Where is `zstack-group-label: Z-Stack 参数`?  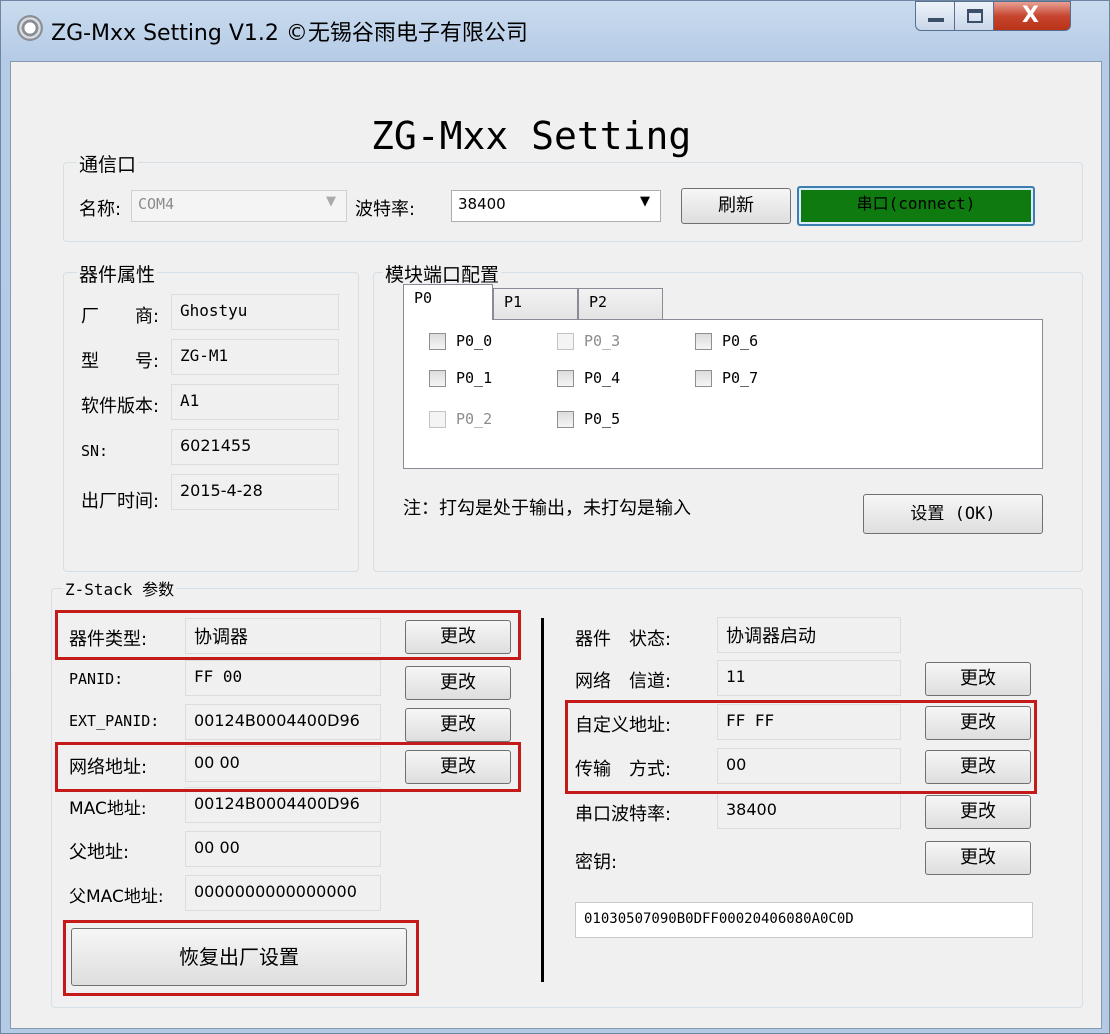 zstack-group-label: Z-Stack 参数 is located at coordinates (120, 588).